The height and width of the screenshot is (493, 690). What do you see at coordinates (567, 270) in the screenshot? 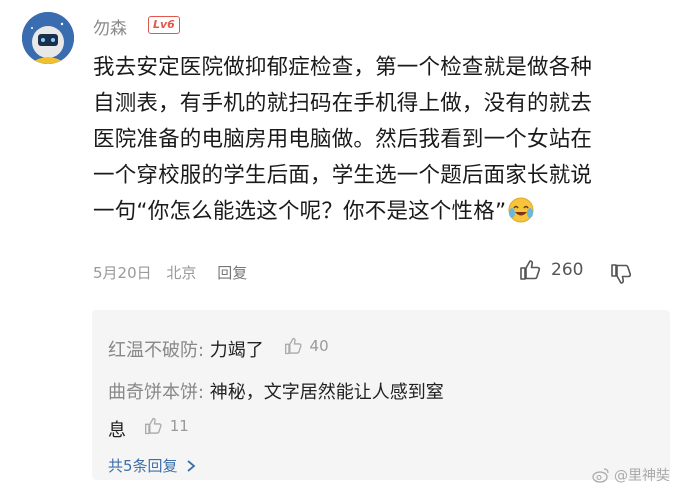
I see `like-count: 260` at bounding box center [567, 270].